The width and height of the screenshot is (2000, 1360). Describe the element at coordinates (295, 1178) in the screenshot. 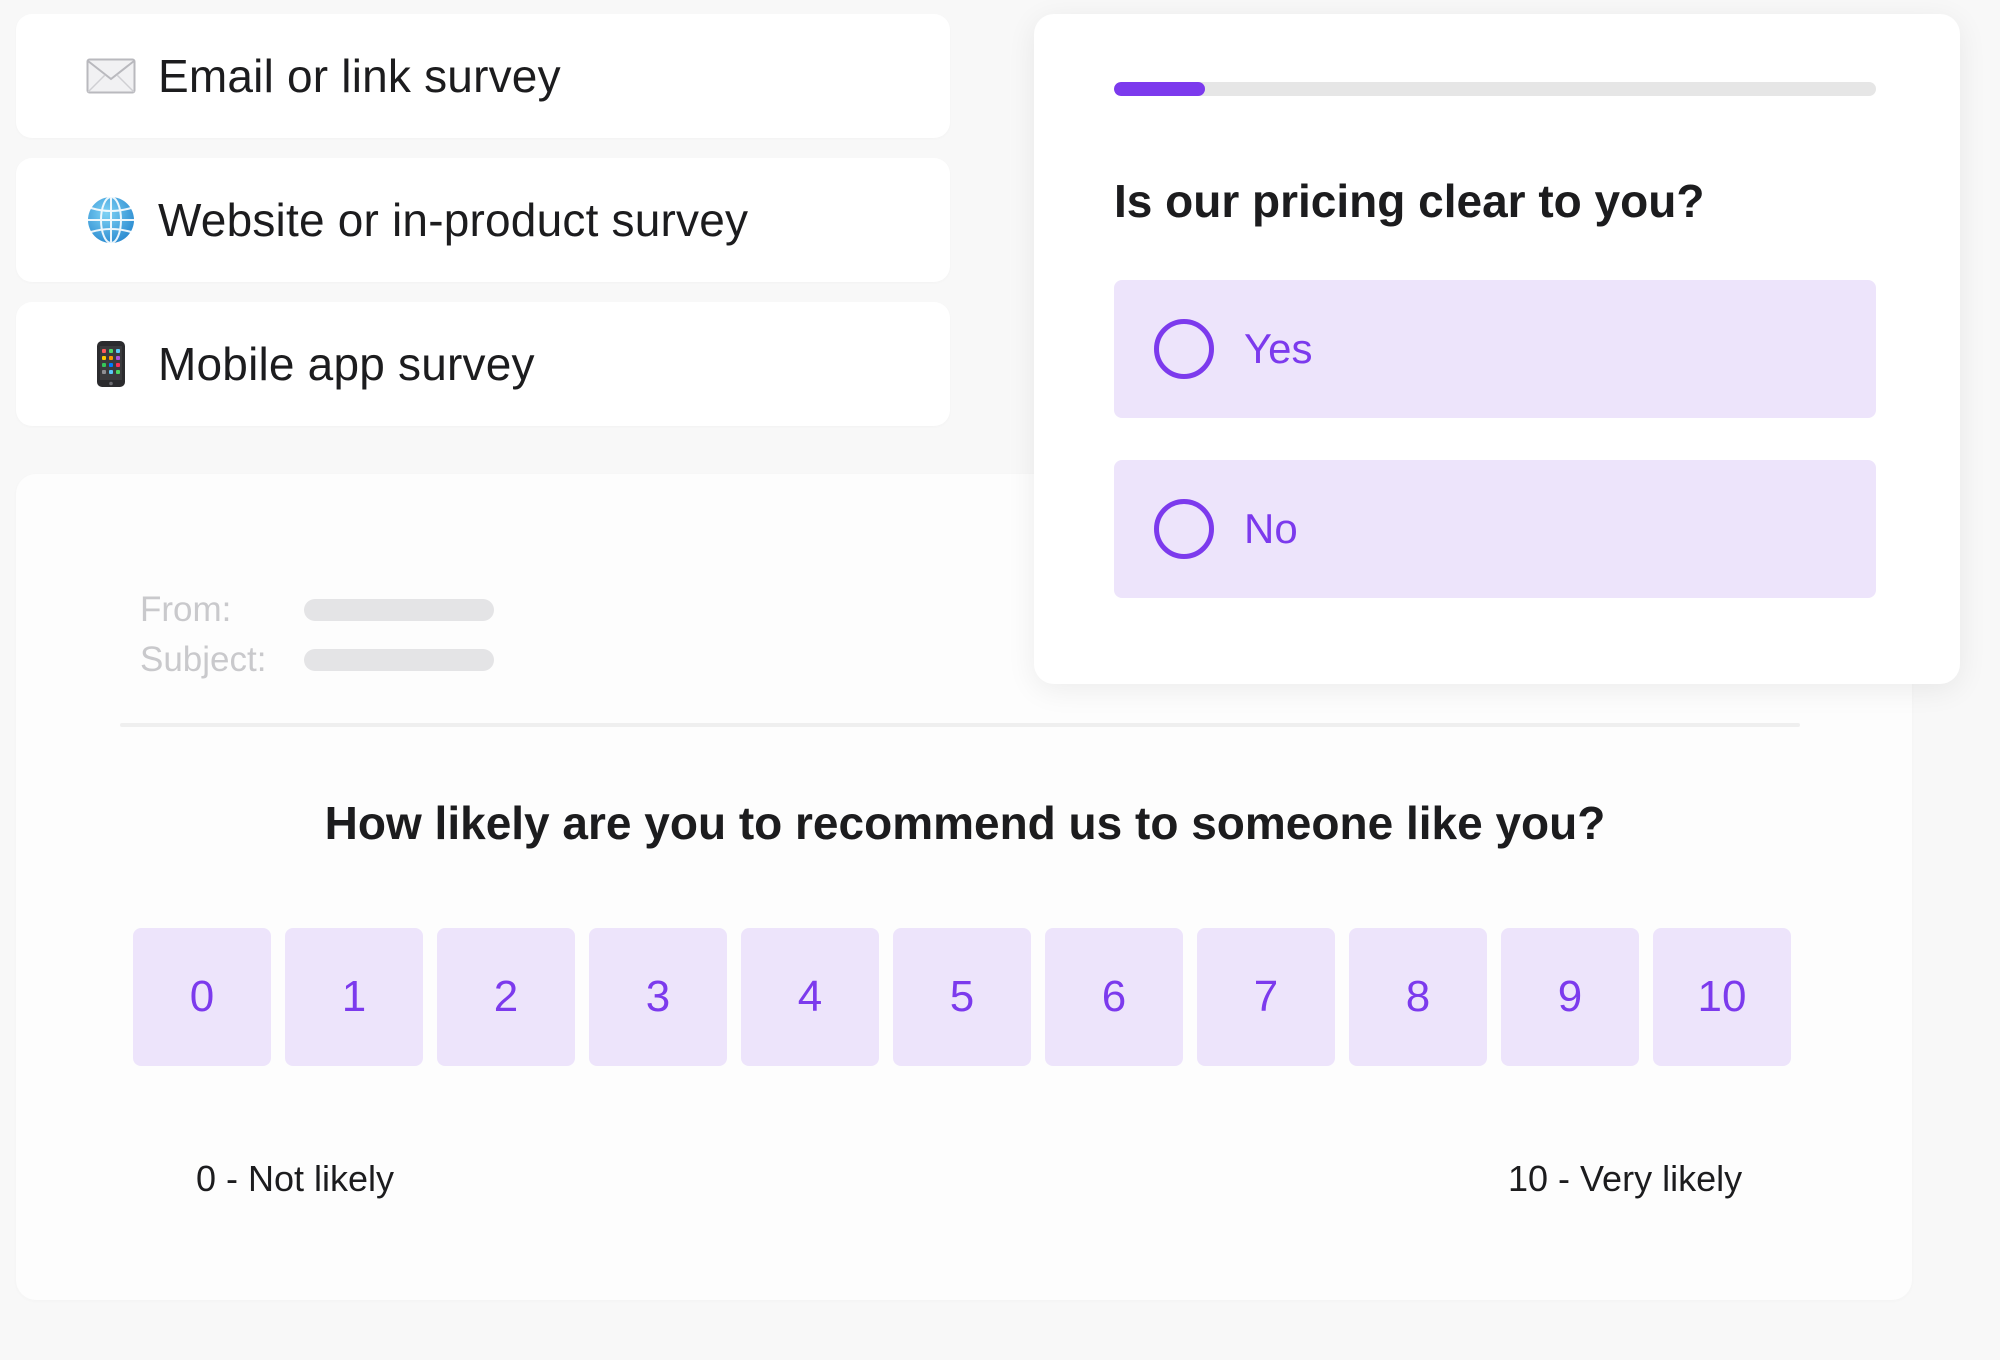

I see `nps-low-label: 0 - Not likely` at that location.